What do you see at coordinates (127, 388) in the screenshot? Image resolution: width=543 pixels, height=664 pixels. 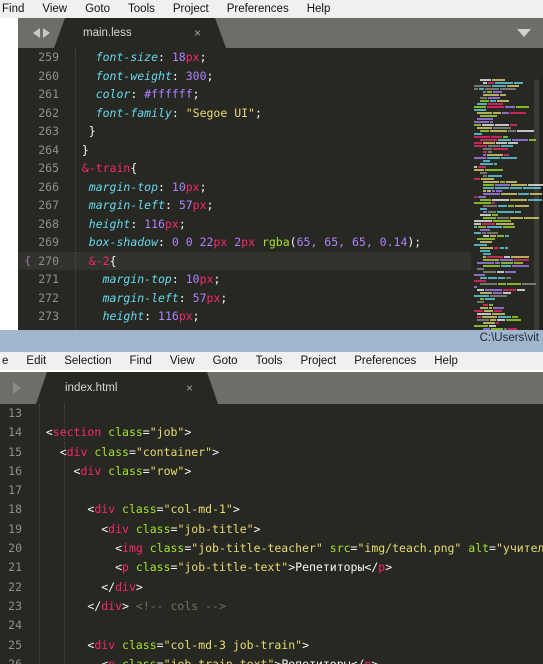 I see `tab-index-html: index.html ×` at bounding box center [127, 388].